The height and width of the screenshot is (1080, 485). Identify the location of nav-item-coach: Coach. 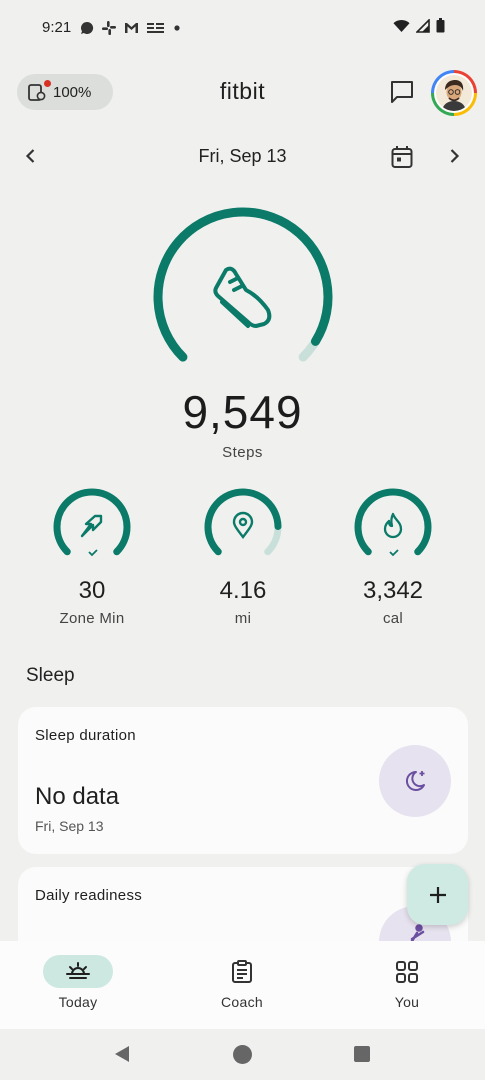
(250, 985).